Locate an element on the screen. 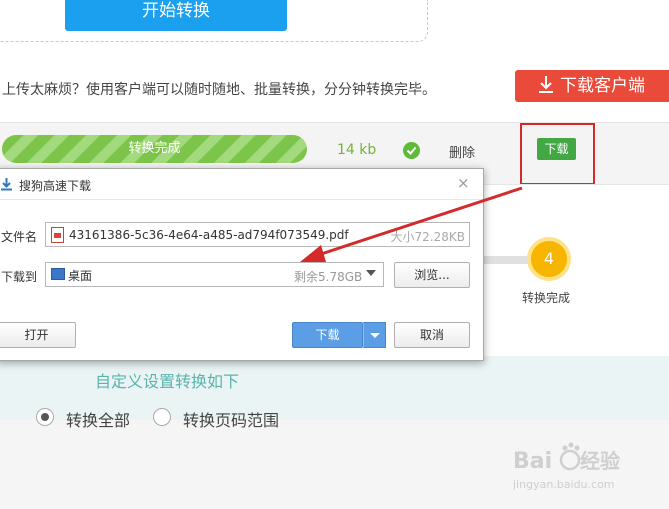 This screenshot has width=669, height=509. filename-label: 文件名 is located at coordinates (19, 237).